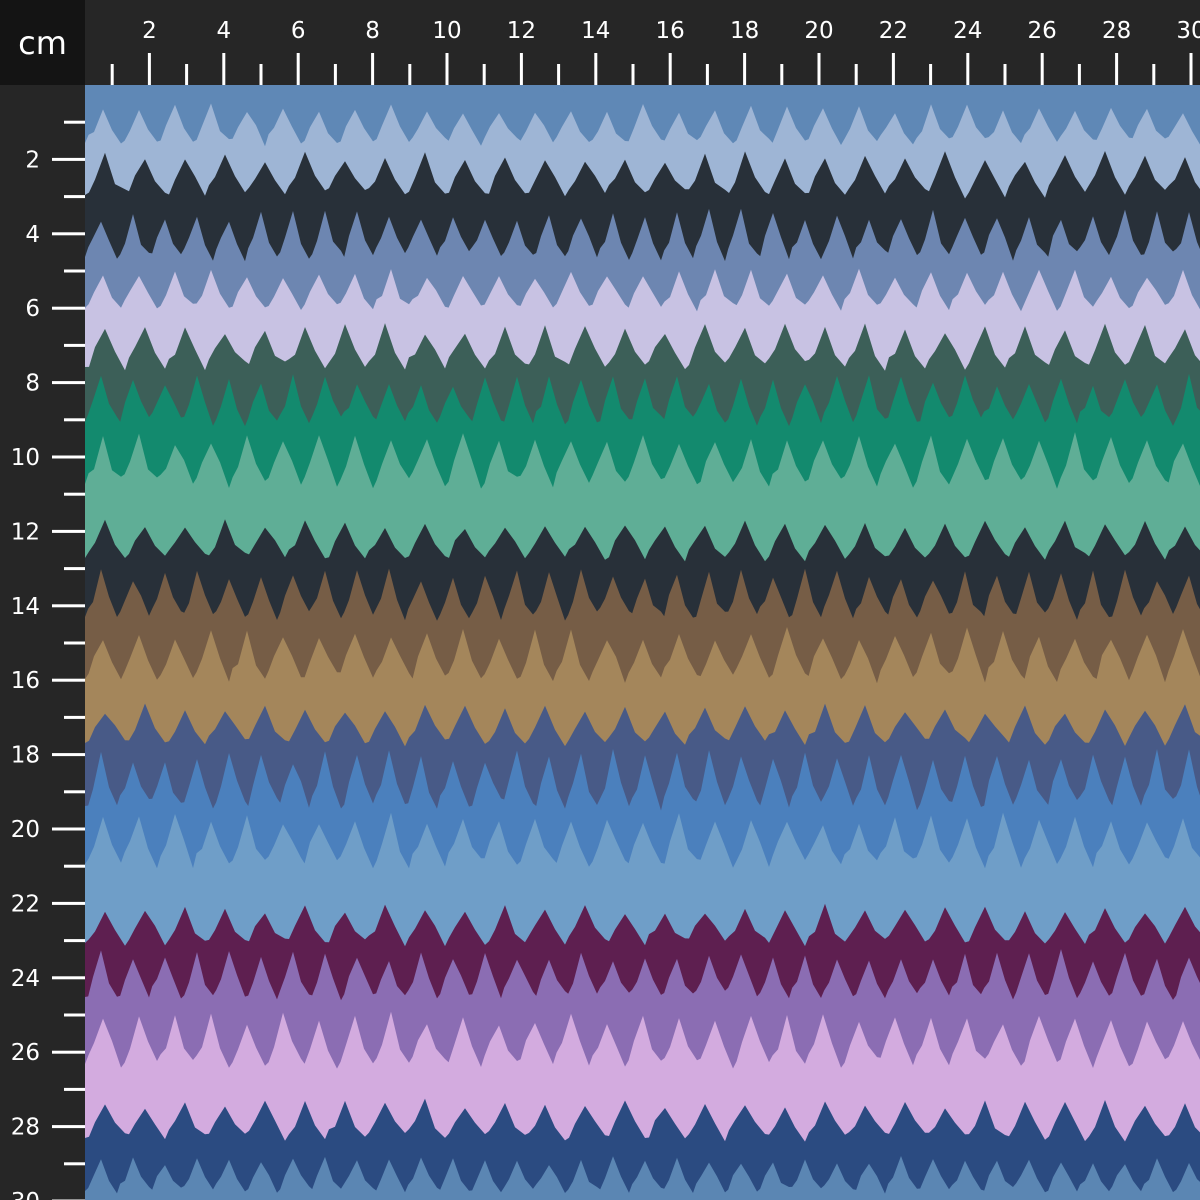 This screenshot has width=1200, height=1200. Describe the element at coordinates (42, 642) in the screenshot. I see `left-ruler: 24681012141618202224262830` at that location.